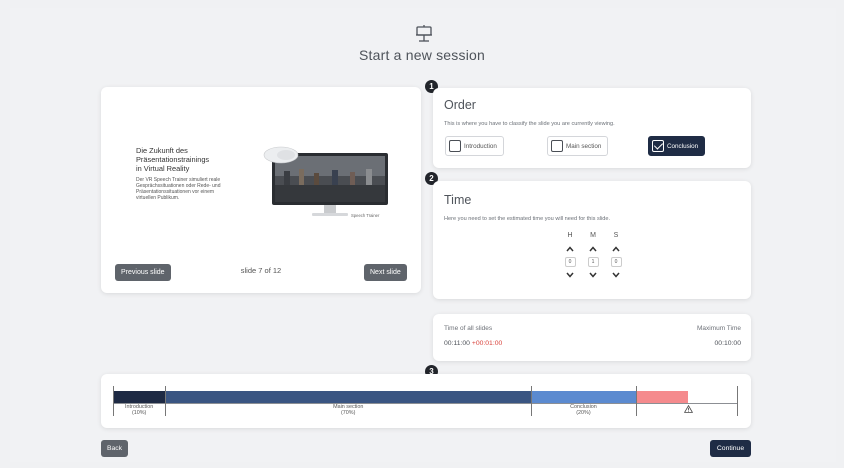 This screenshot has width=844, height=468. Describe the element at coordinates (583, 410) in the screenshot. I see `timeline-label-conclusion: Conclusion (20%)` at that location.